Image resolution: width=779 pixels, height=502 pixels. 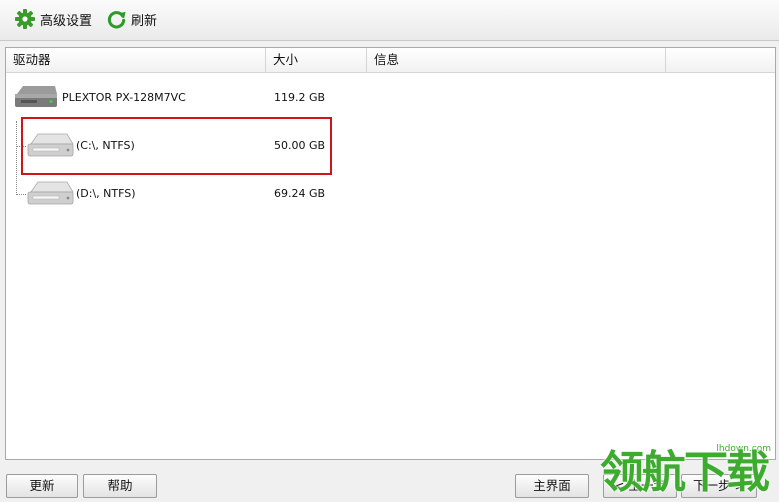 I want to click on drive-name: PLEXTOR PX-128M7VC, so click(x=124, y=97).